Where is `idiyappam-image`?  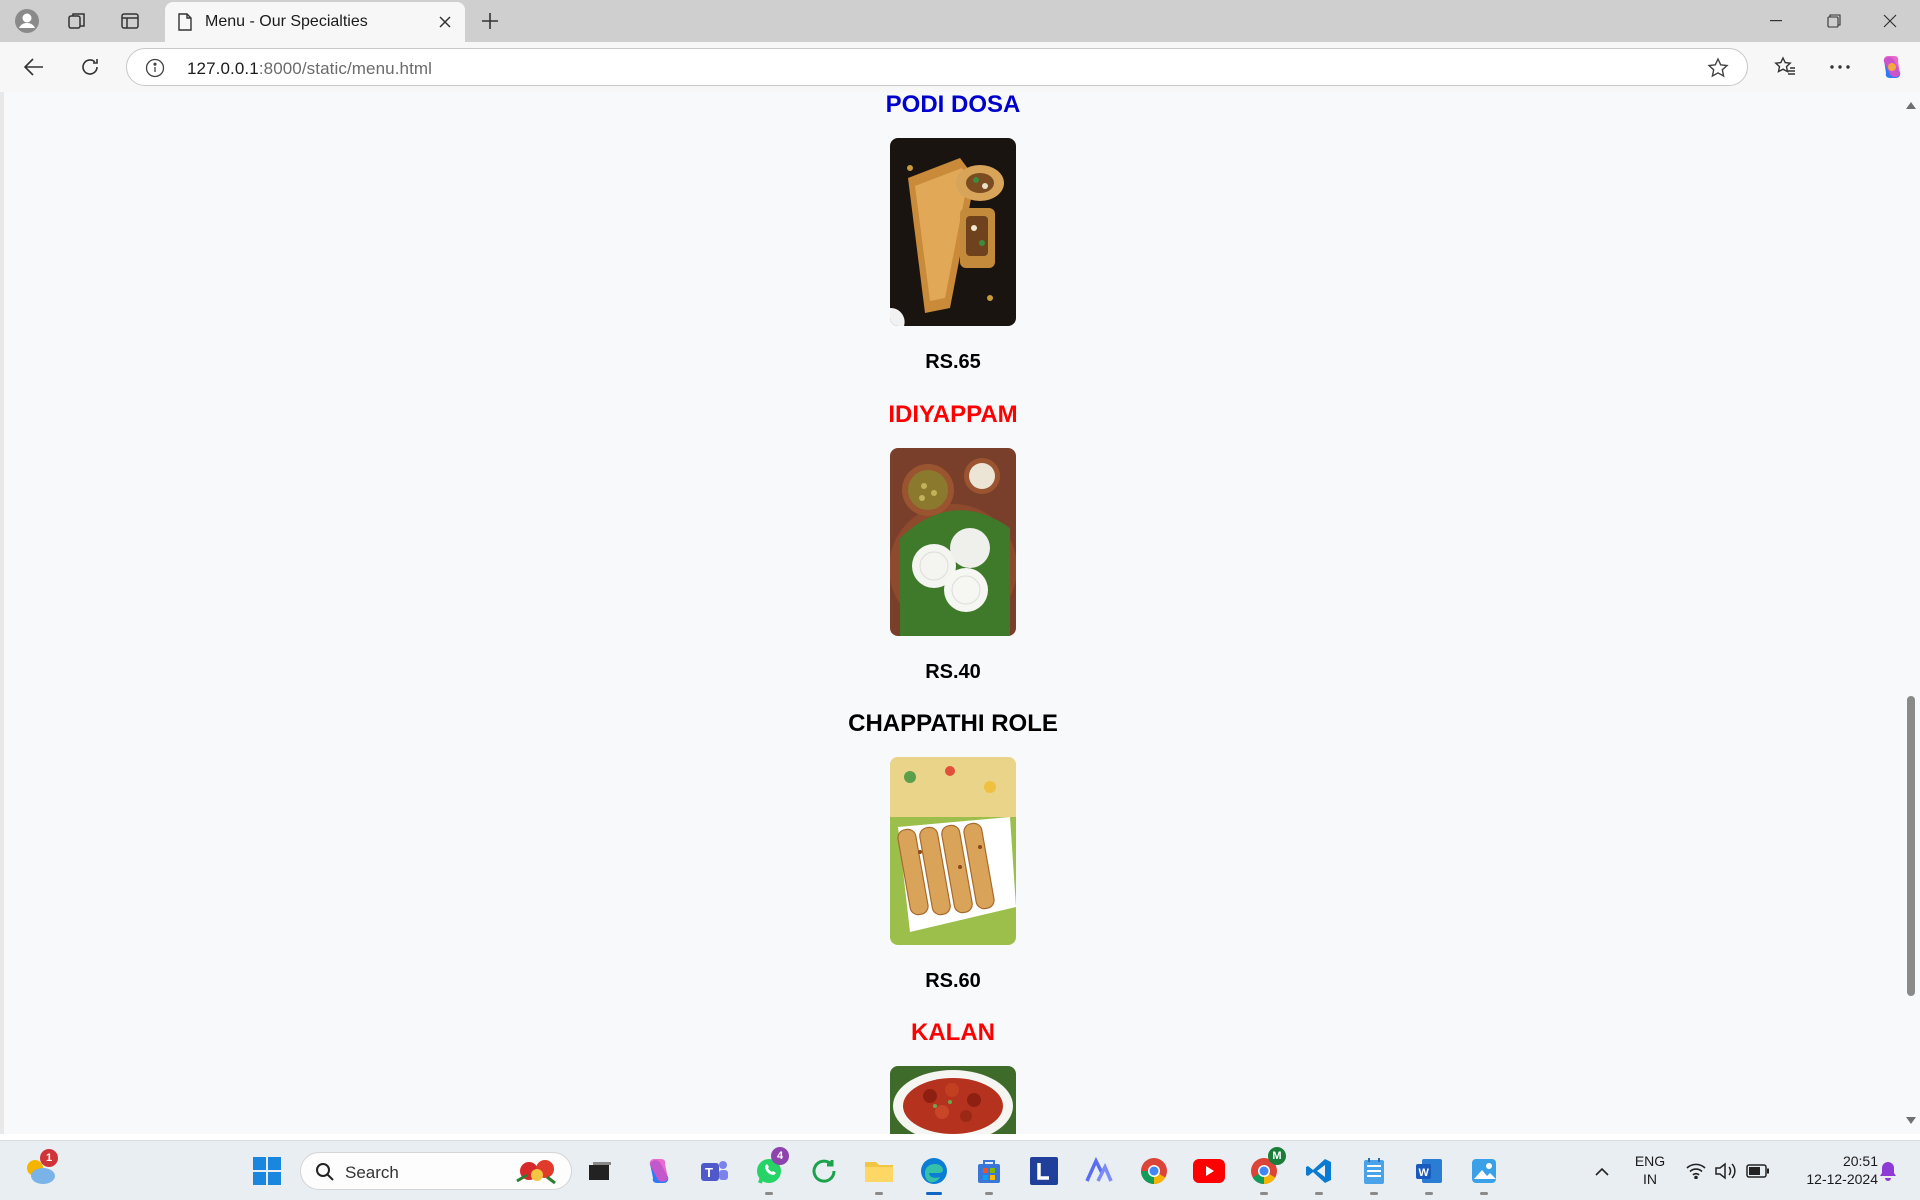
idiyappam-image is located at coordinates (953, 542).